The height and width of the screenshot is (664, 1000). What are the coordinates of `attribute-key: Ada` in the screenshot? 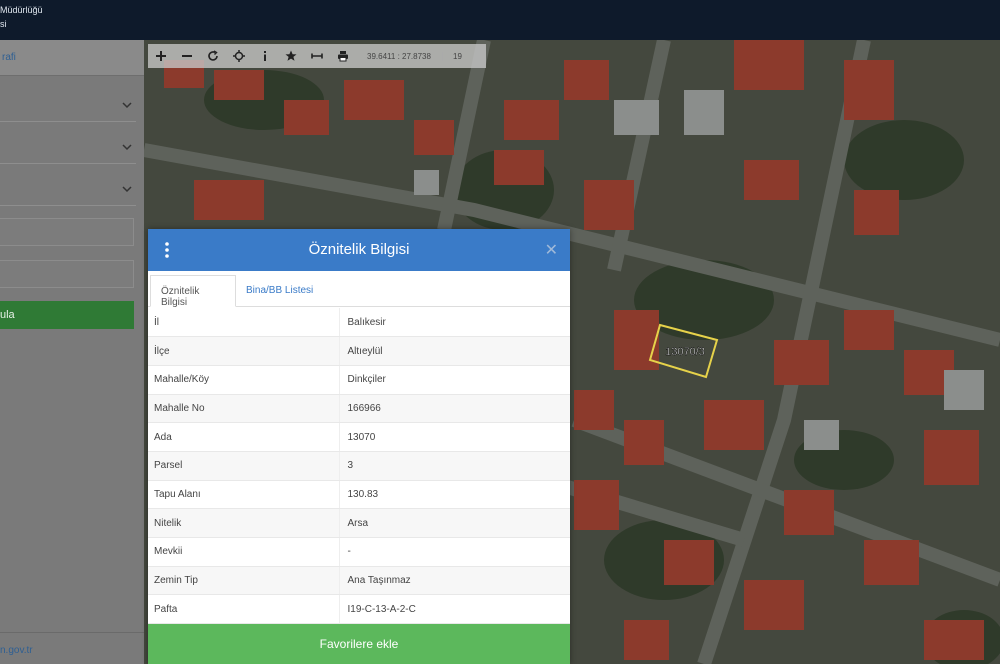 It's located at (244, 437).